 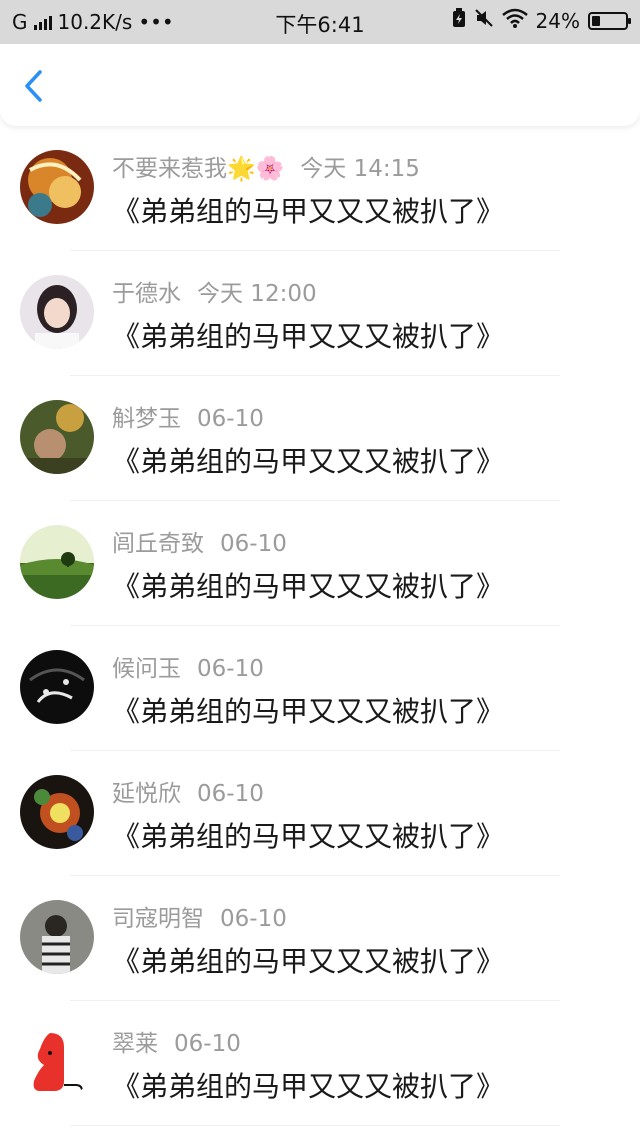 What do you see at coordinates (484, 20) in the screenshot?
I see `mute-icon` at bounding box center [484, 20].